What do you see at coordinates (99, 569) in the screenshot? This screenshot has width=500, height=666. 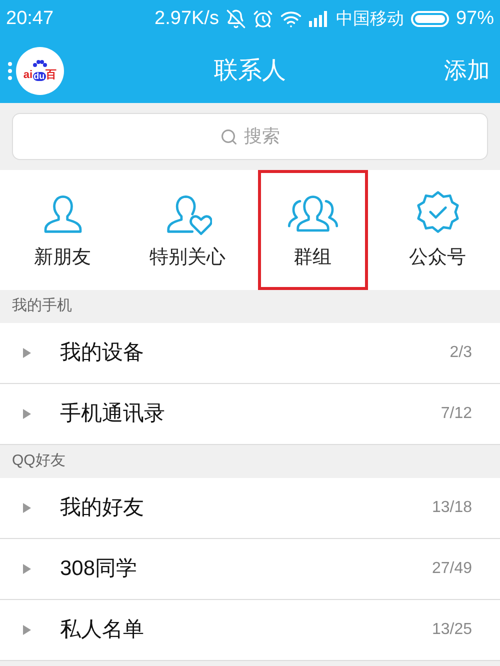 I see `group-name: 308同学` at bounding box center [99, 569].